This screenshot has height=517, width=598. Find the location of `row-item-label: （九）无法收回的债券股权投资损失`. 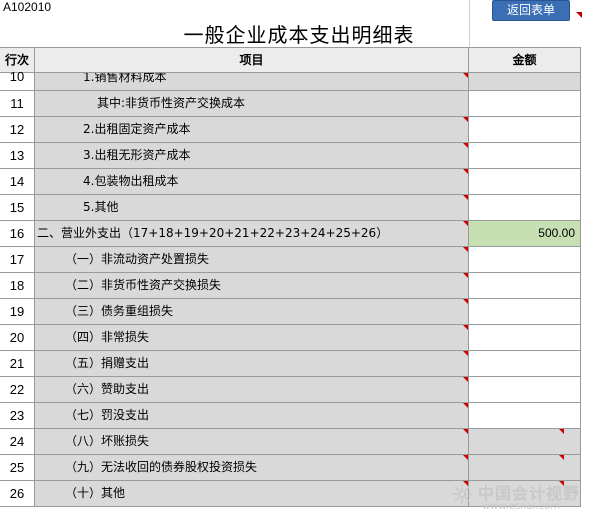

row-item-label: （九）无法收回的债券股权投资损失 is located at coordinates (252, 467).